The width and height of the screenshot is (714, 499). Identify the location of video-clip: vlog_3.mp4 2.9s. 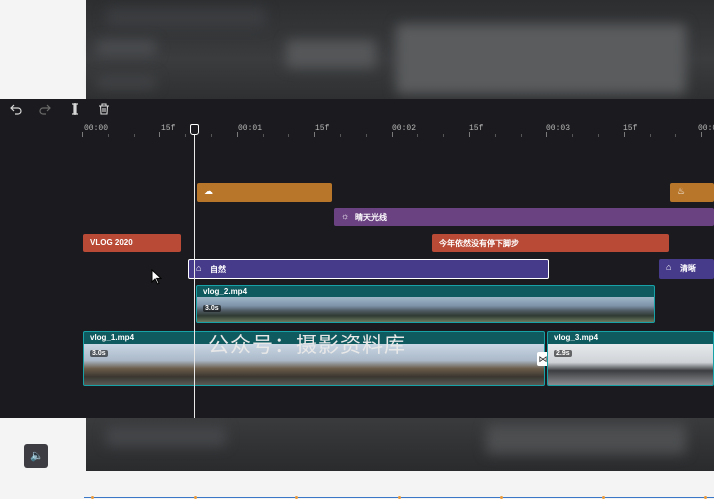
(630, 358).